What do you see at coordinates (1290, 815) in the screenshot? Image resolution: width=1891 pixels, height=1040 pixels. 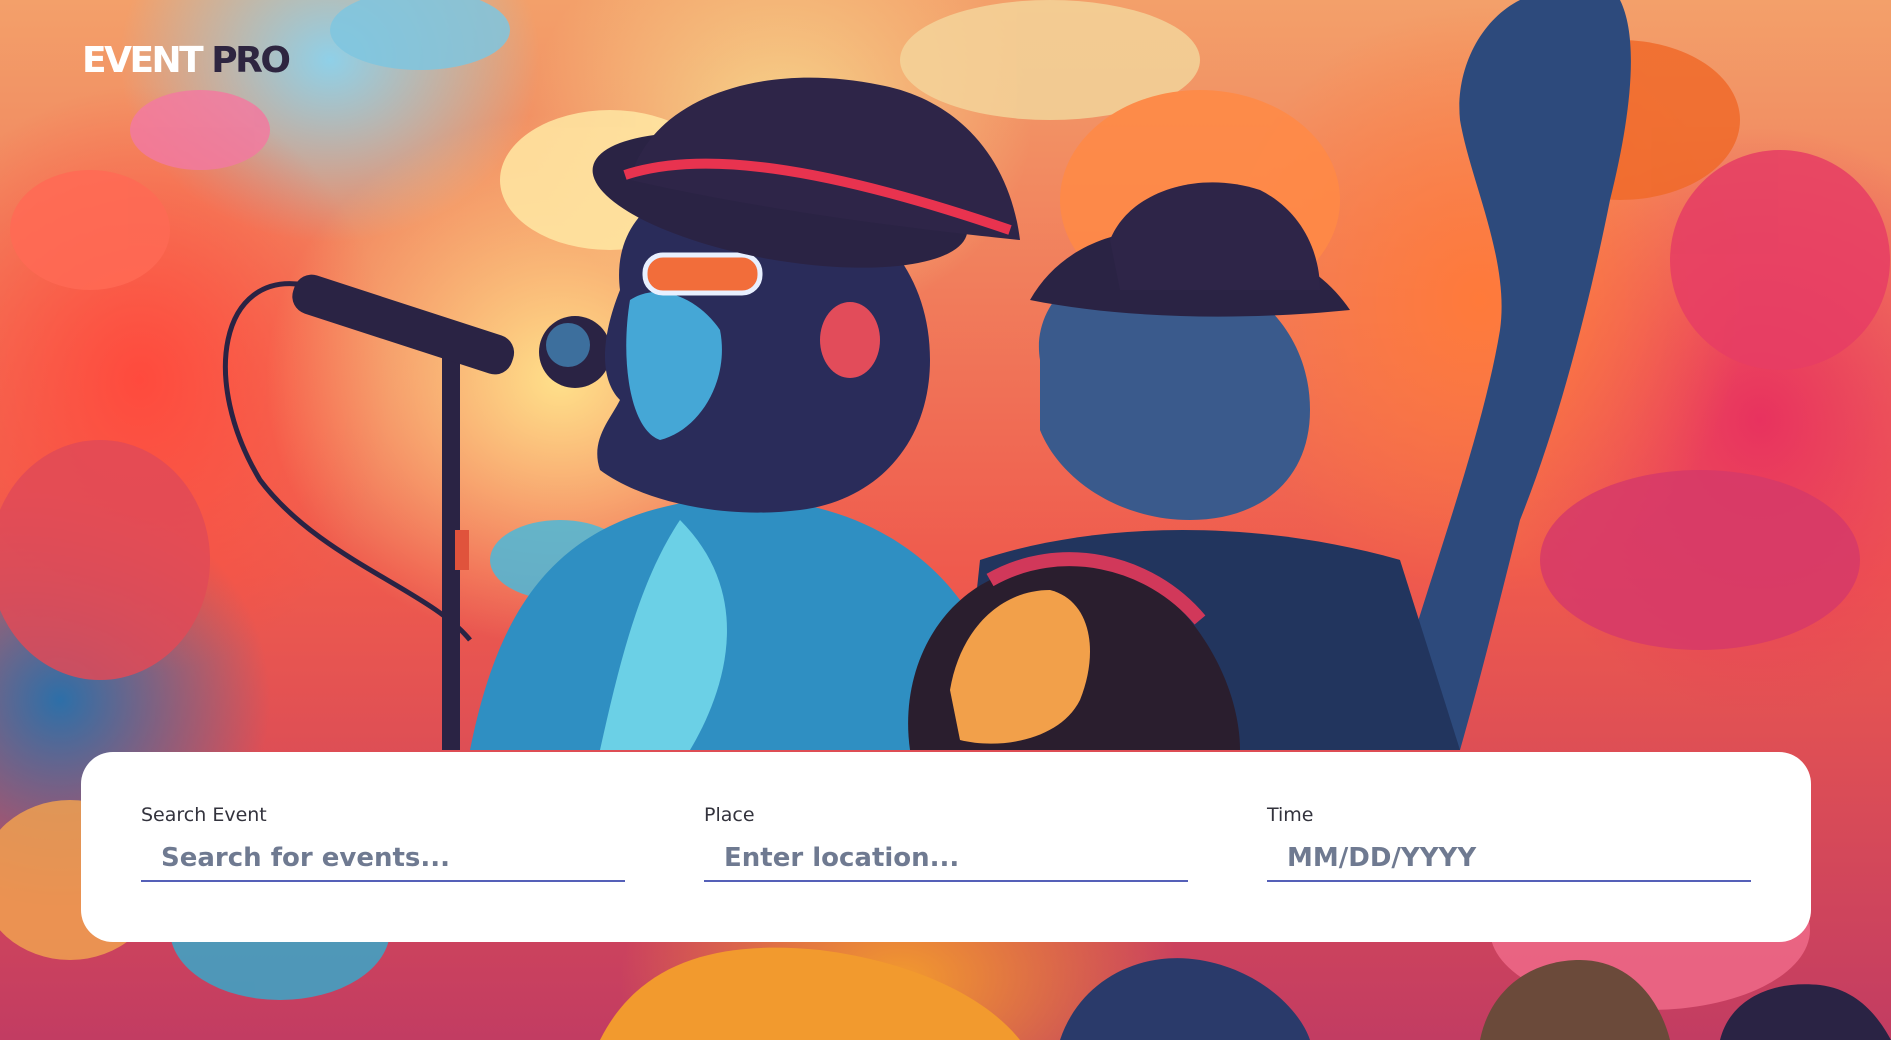 I see `time-label: Time` at bounding box center [1290, 815].